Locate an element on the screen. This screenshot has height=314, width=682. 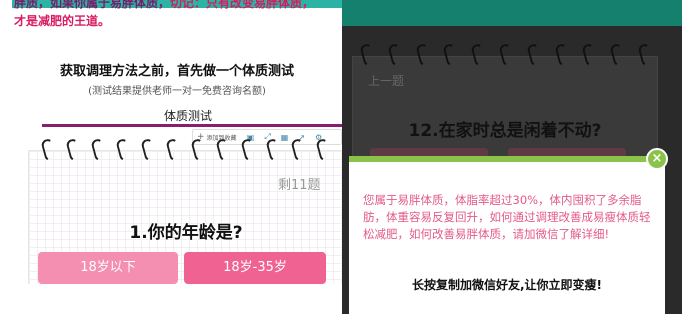
tab-constitution-test: 体质测试 is located at coordinates (188, 115).